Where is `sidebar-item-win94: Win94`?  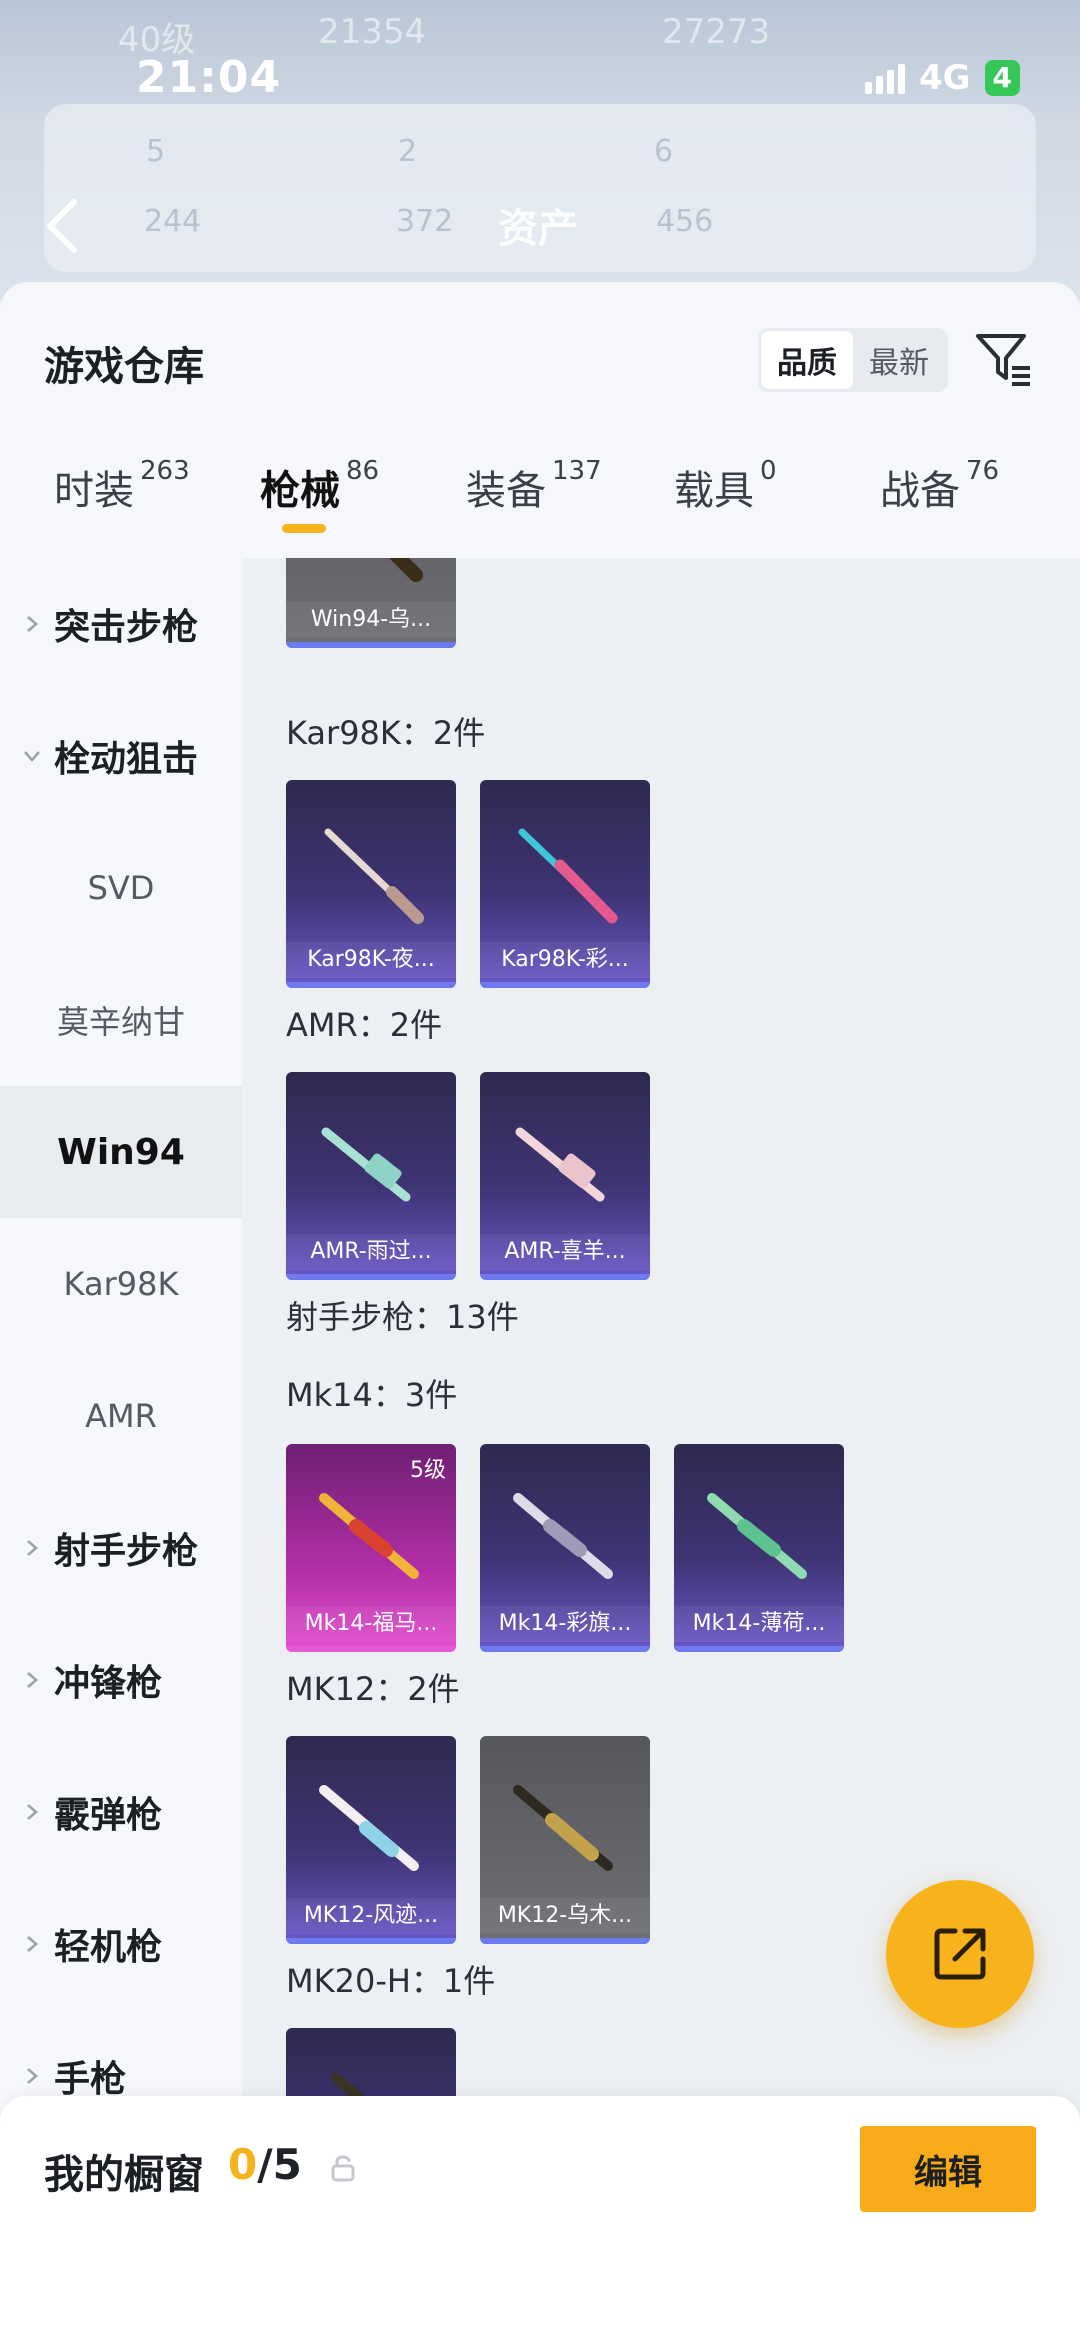
sidebar-item-win94: Win94 is located at coordinates (121, 1152).